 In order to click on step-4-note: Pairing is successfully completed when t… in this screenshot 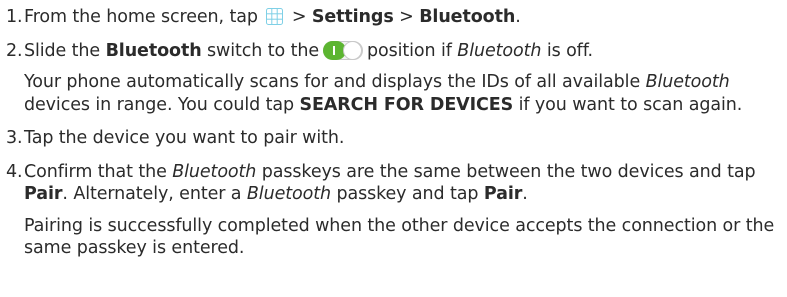, I will do `click(399, 237)`.